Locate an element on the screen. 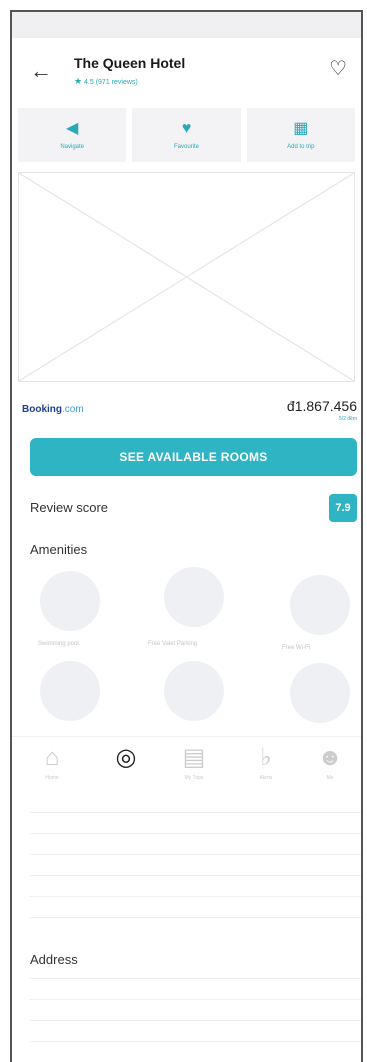 Image resolution: width=367 pixels, height=1062 pixels. header: ← The Queen Hotel ★ 4.5 (971 reviews) ♡ is located at coordinates (186, 70).